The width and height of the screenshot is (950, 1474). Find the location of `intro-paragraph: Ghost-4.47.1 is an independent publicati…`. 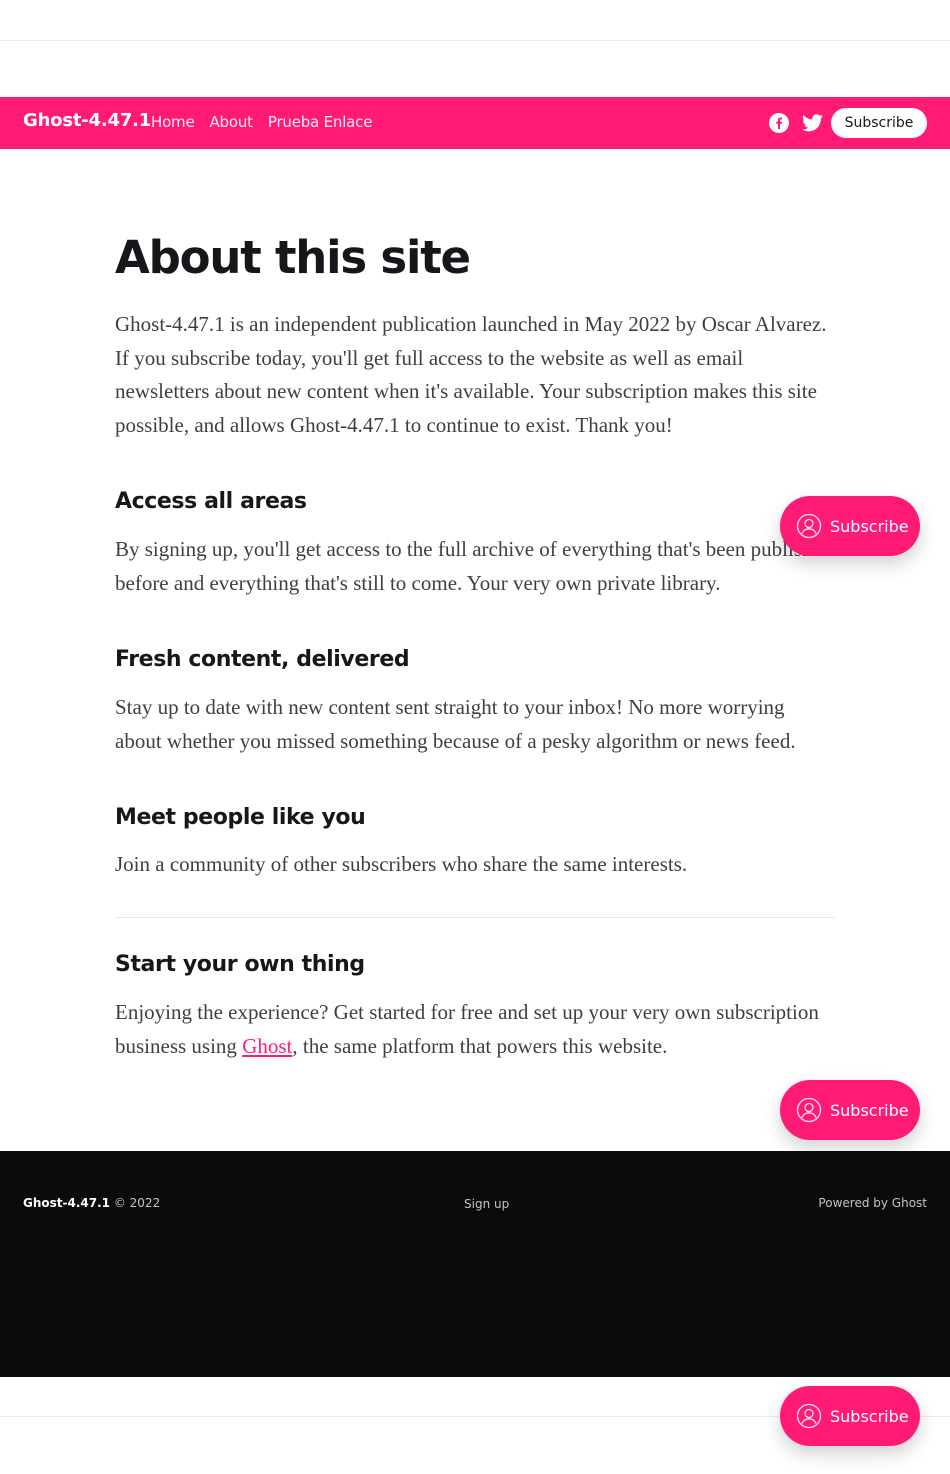

intro-paragraph: Ghost-4.47.1 is an independent publicati… is located at coordinates (471, 374).